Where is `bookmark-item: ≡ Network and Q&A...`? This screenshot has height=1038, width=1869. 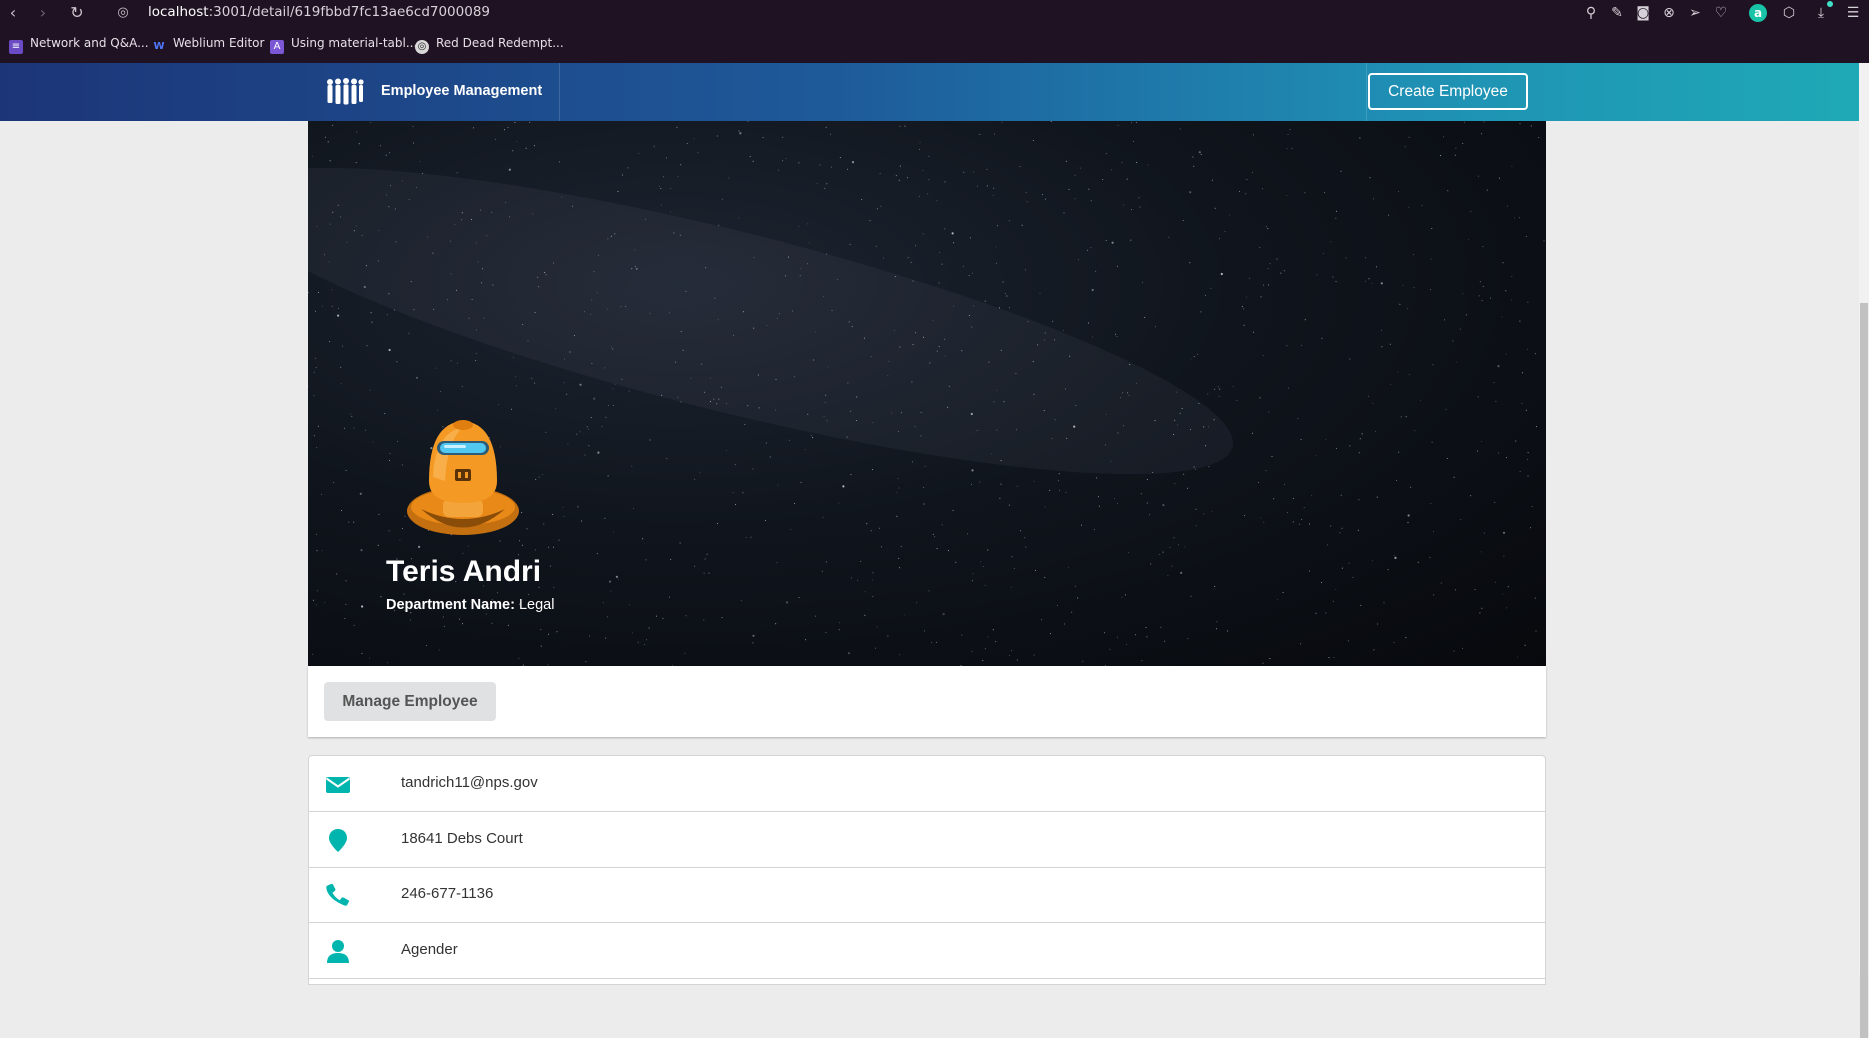
bookmark-item: ≡ Network and Q&A... is located at coordinates (79, 45).